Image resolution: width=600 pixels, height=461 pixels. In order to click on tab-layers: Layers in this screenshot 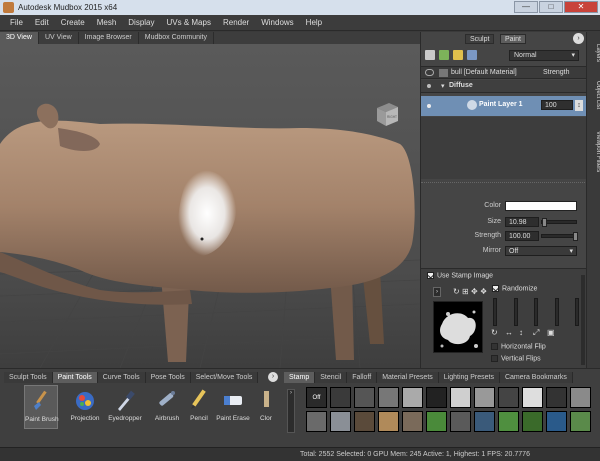, I will do `click(593, 53)`.